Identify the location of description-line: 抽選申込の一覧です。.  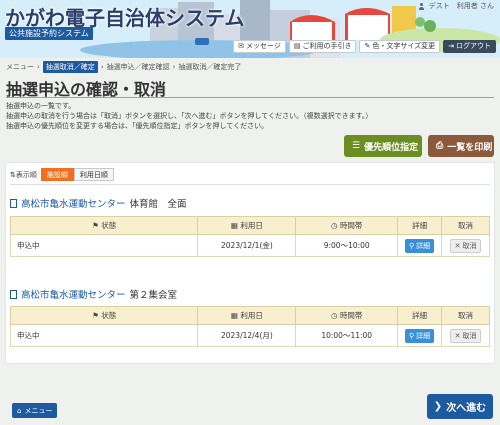
(41, 106).